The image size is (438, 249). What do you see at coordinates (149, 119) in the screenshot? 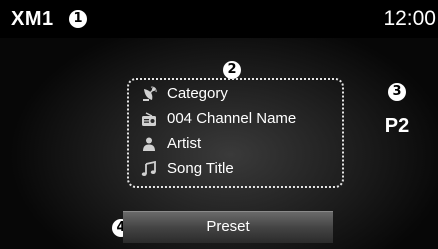
I see `radio-icon` at bounding box center [149, 119].